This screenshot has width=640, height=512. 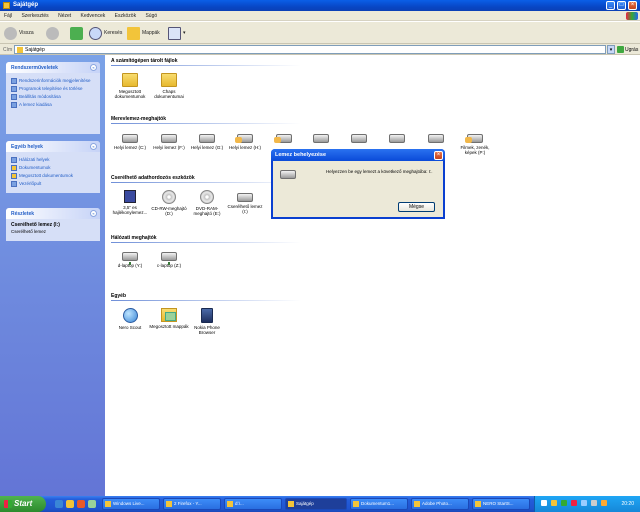 I want to click on folder-icon, so click(x=169, y=80).